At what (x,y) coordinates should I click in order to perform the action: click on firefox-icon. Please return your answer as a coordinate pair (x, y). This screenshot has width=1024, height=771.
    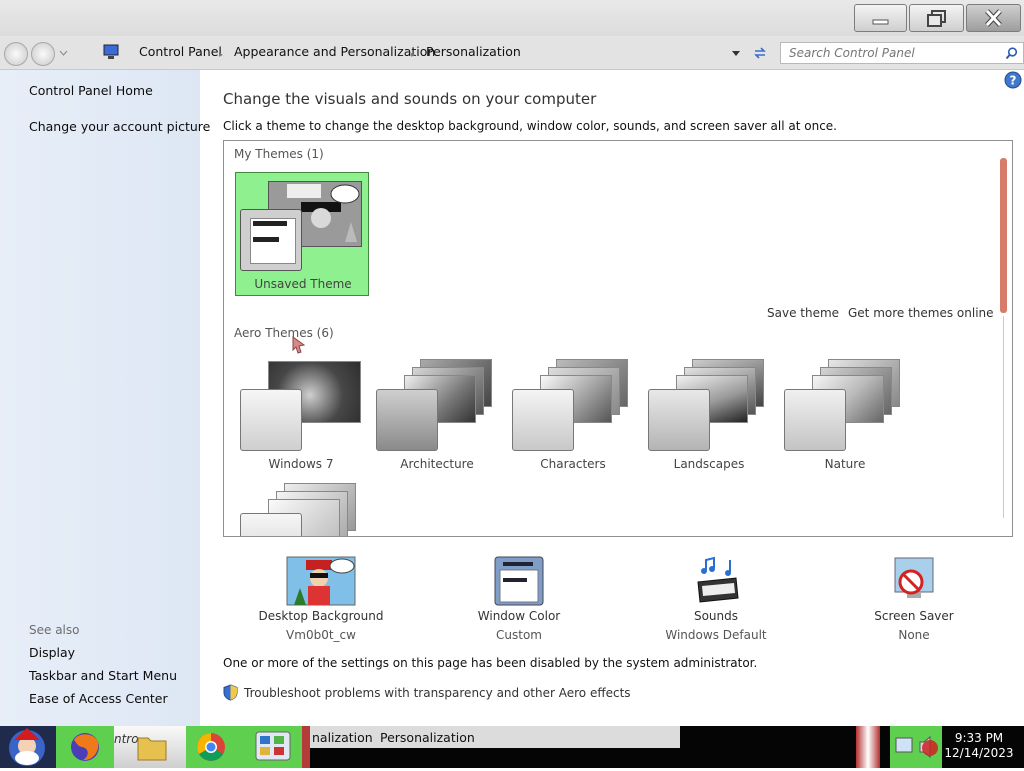
    Looking at the image, I should click on (85, 747).